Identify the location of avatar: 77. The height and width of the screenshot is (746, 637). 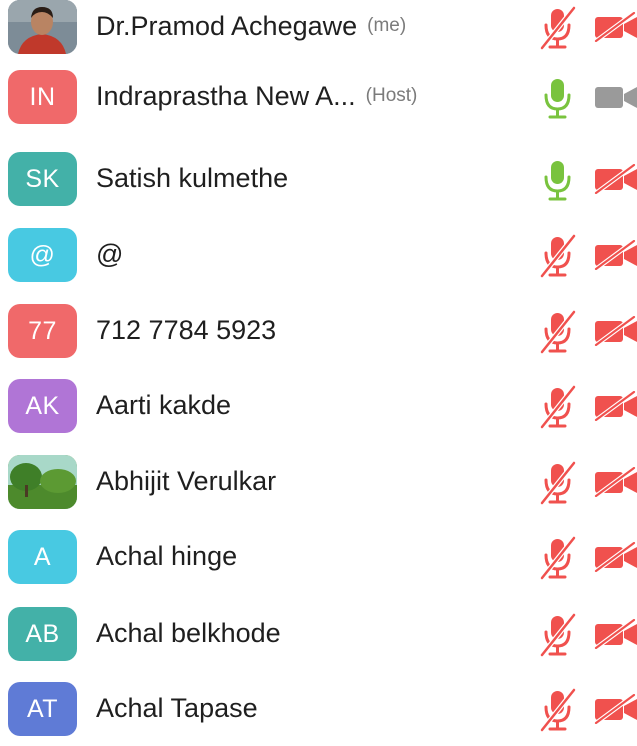
(42, 331).